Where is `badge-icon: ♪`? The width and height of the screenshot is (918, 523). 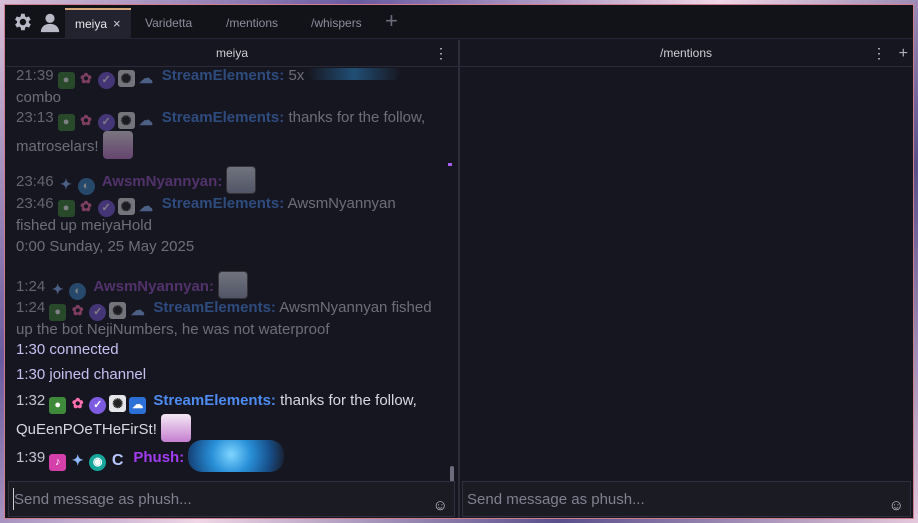
badge-icon: ♪ is located at coordinates (58, 462).